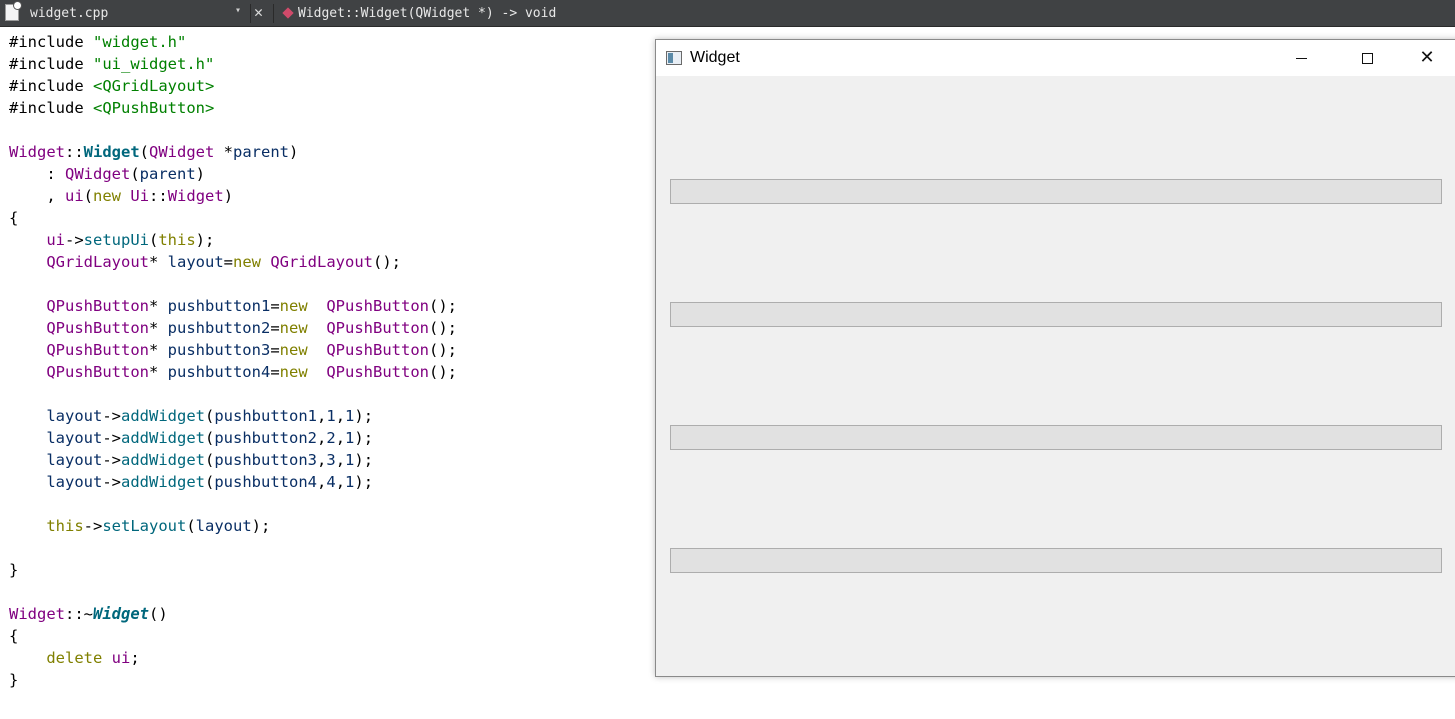  Describe the element at coordinates (294, 152) in the screenshot. I see `code-token: )` at that location.